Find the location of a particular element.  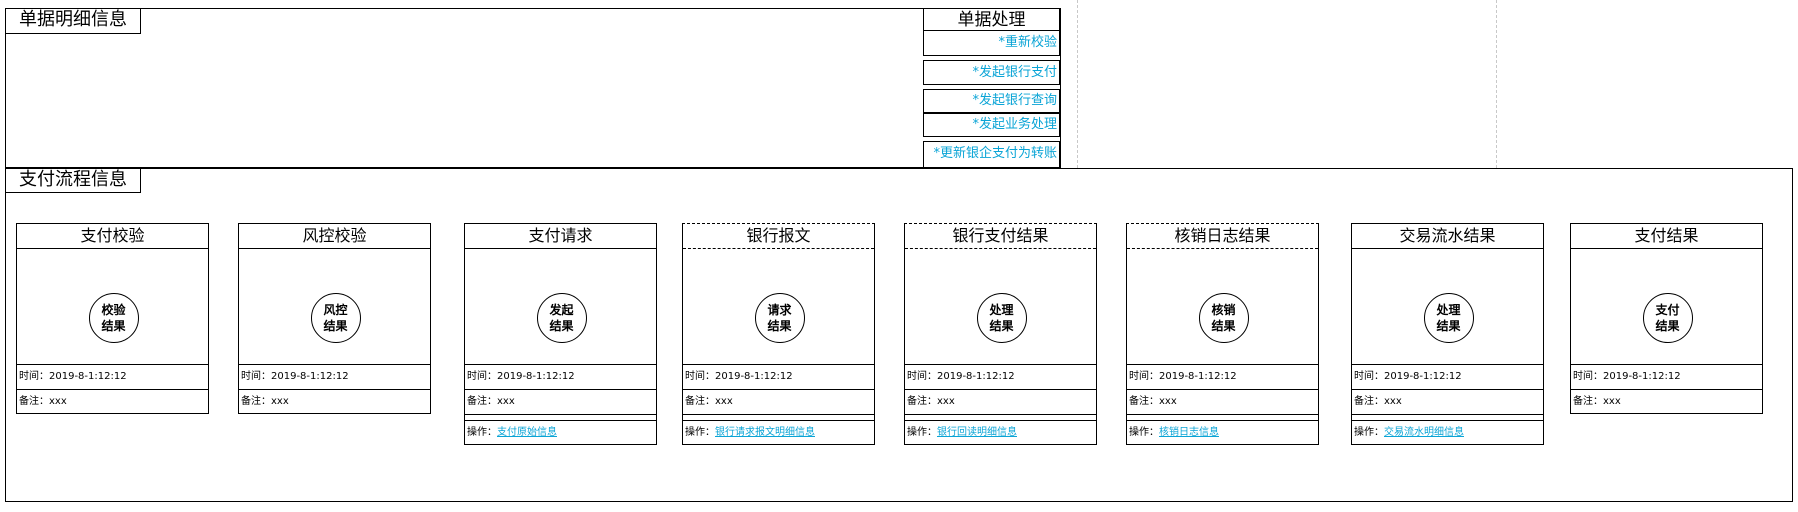

circle-text-top: 发起 is located at coordinates (561, 310).